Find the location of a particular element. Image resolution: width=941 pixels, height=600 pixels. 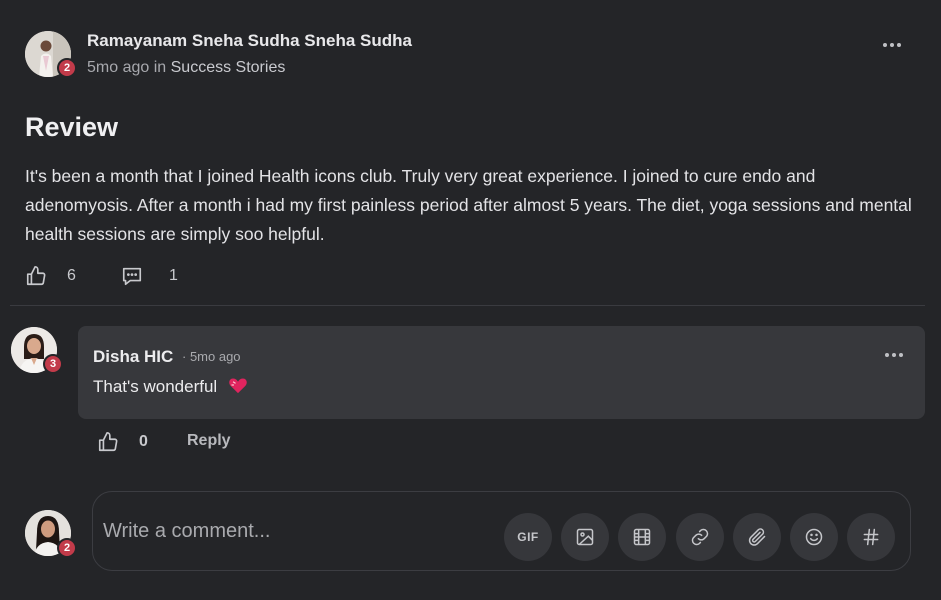

author-level-badge: 2 is located at coordinates (67, 68).